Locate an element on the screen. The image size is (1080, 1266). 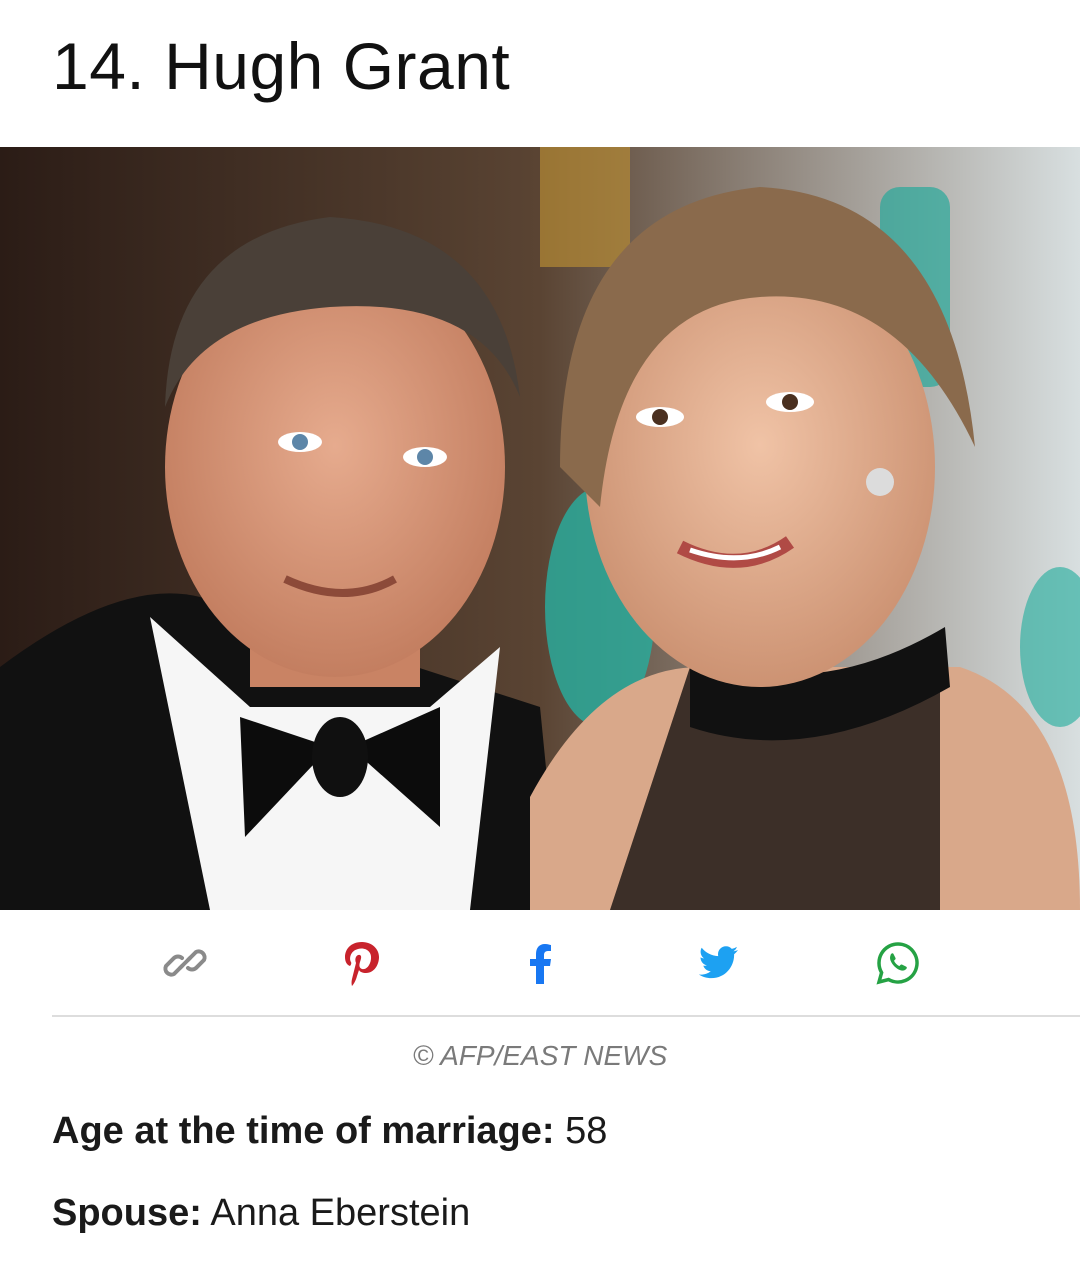
pinterest-share-button is located at coordinates (362, 965).